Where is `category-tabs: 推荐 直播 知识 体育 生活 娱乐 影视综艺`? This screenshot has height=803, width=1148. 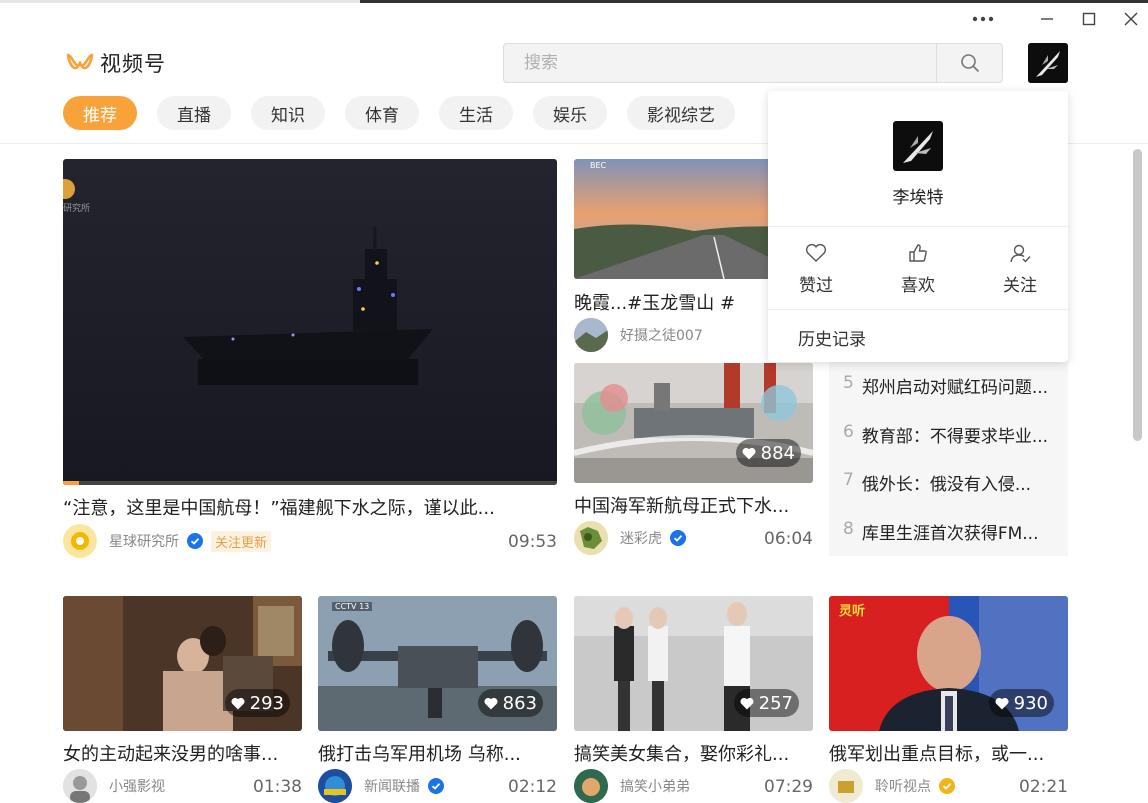 category-tabs: 推荐 直播 知识 体育 生活 娱乐 影视综艺 is located at coordinates (399, 113).